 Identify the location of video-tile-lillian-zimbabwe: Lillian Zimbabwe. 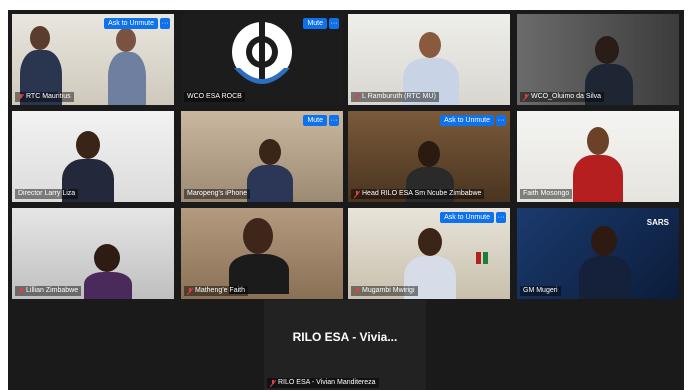
(93, 253).